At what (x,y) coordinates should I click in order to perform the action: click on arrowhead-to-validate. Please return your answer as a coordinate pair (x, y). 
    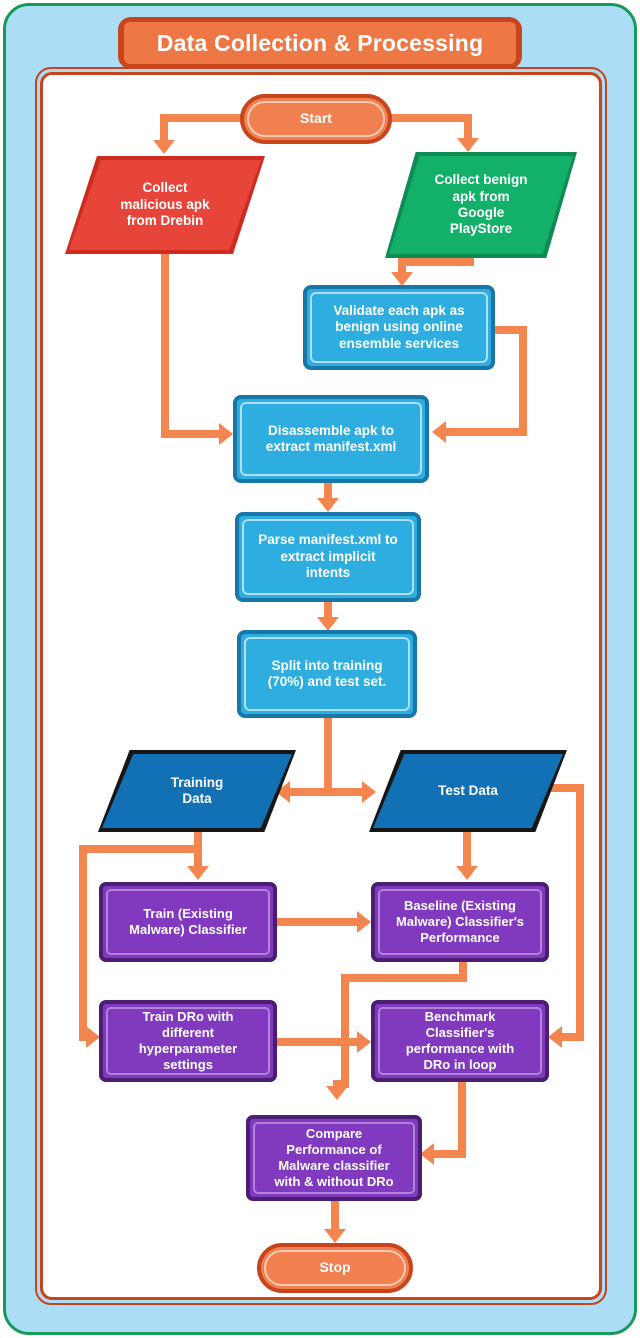
    Looking at the image, I should click on (402, 279).